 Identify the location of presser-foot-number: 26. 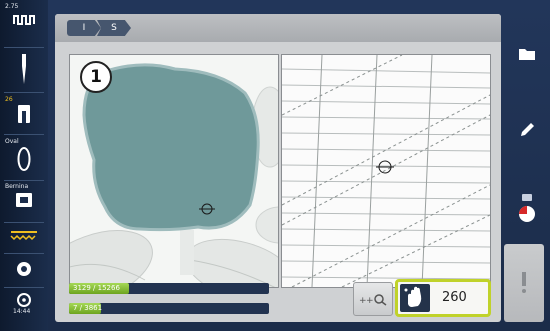
(9, 99).